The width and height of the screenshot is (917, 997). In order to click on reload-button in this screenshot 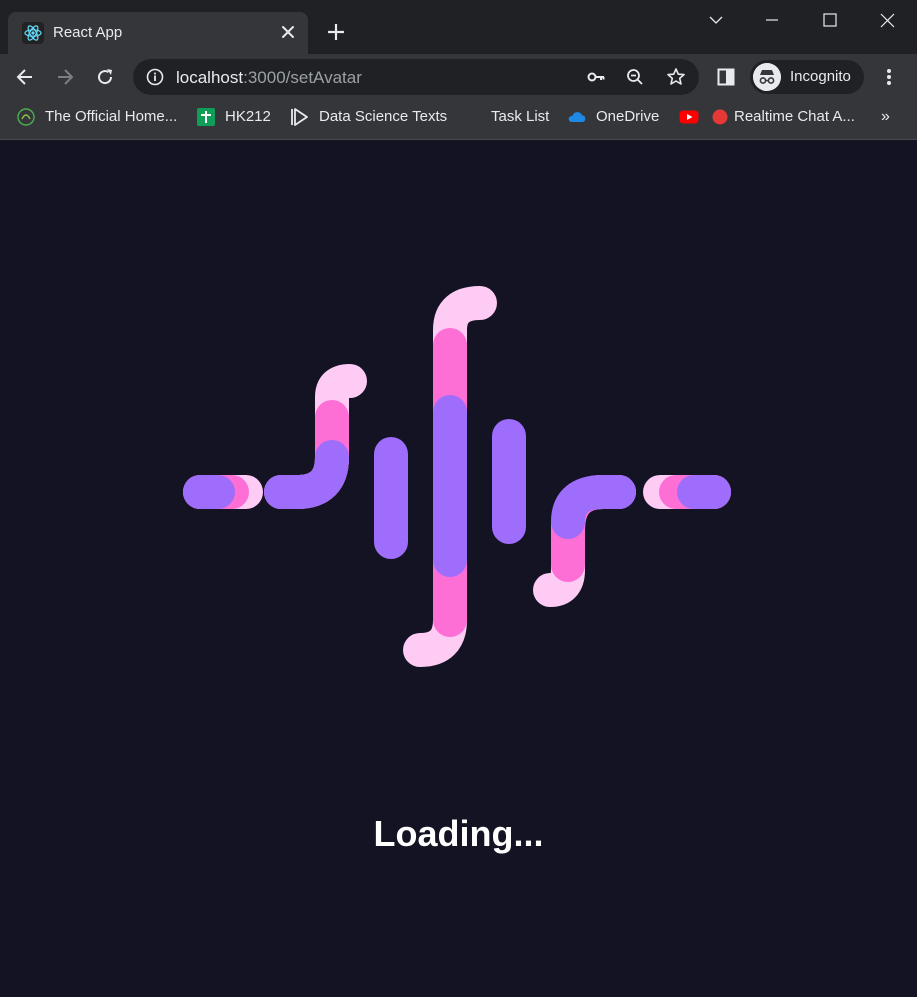, I will do `click(105, 77)`.